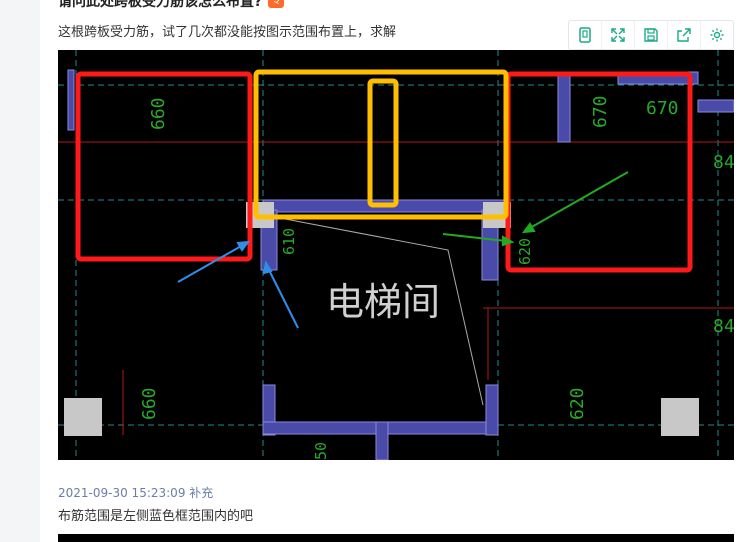  I want to click on share-icon, so click(684, 35).